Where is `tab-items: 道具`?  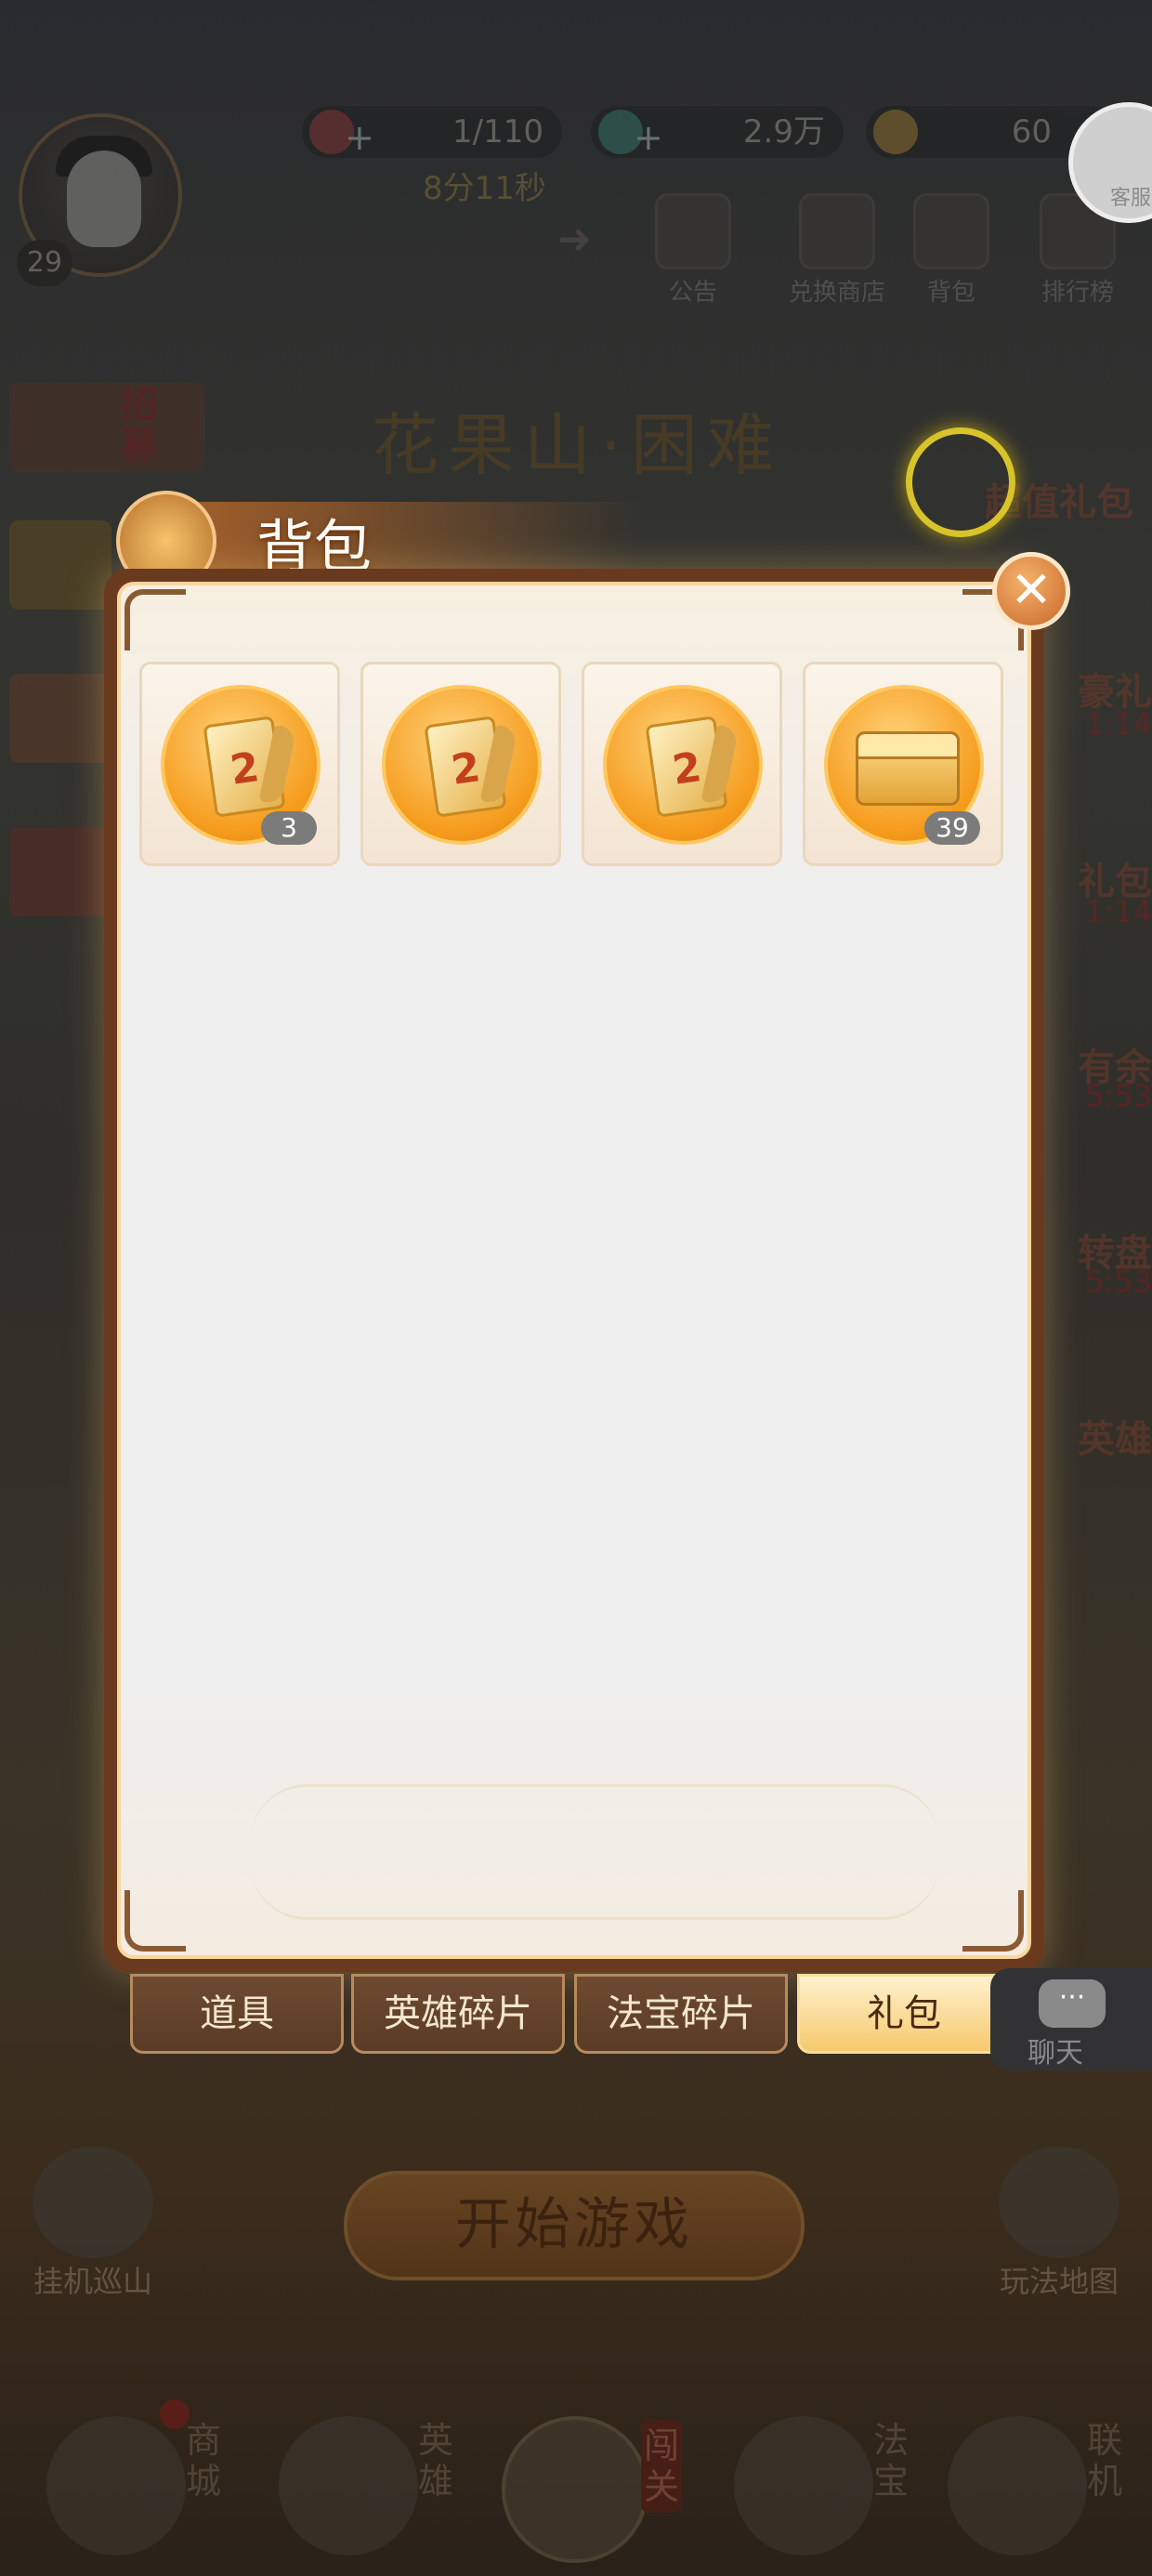 tab-items: 道具 is located at coordinates (237, 2014).